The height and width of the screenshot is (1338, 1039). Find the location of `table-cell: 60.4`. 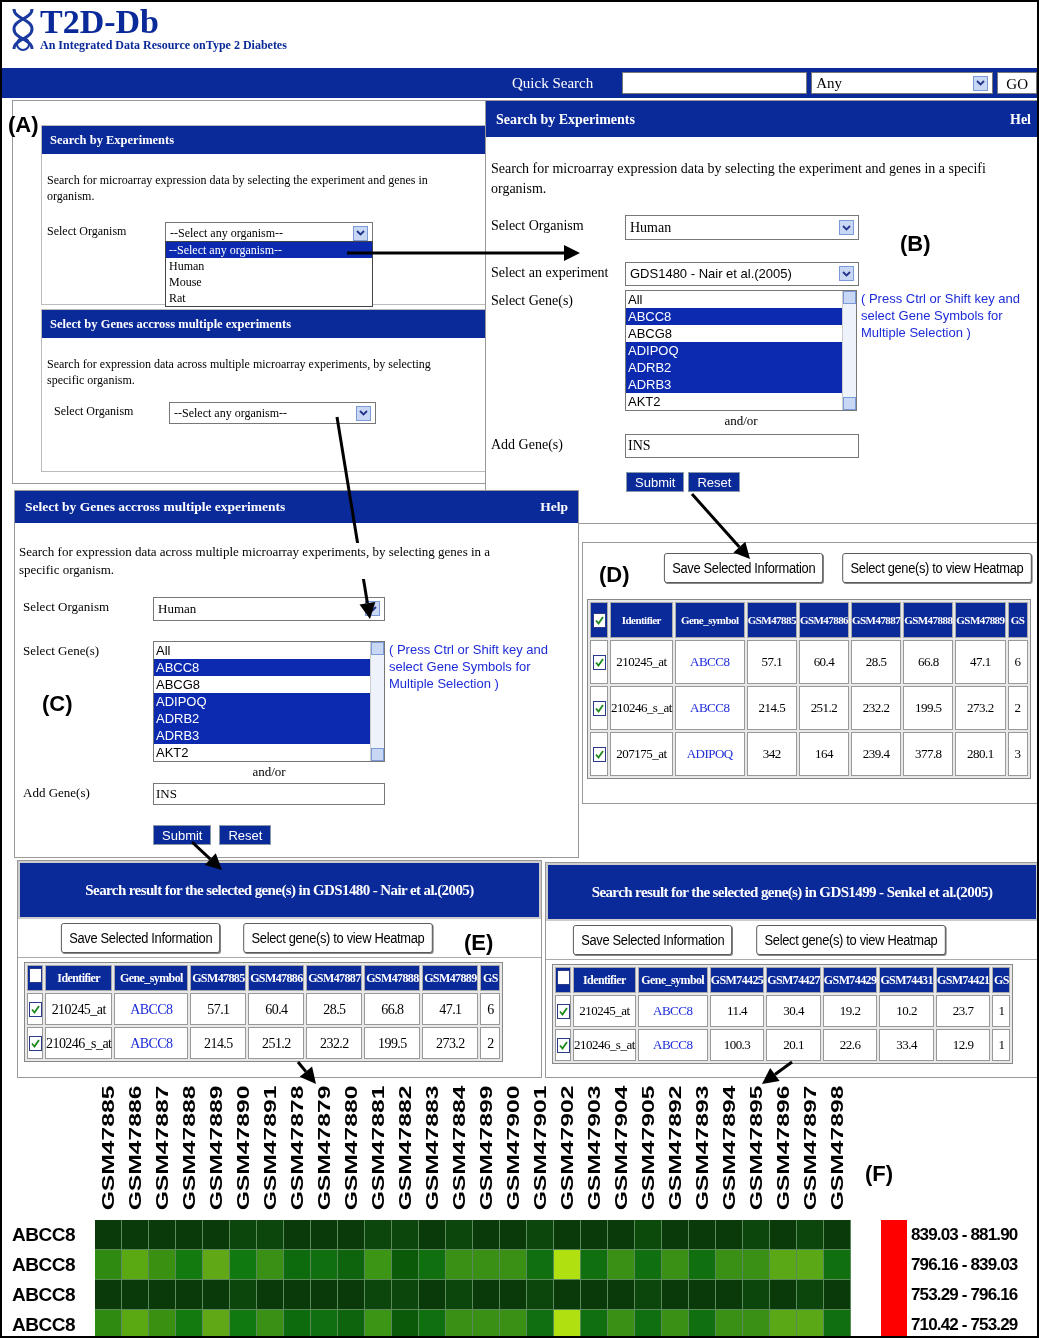

table-cell: 60.4 is located at coordinates (276, 1009).